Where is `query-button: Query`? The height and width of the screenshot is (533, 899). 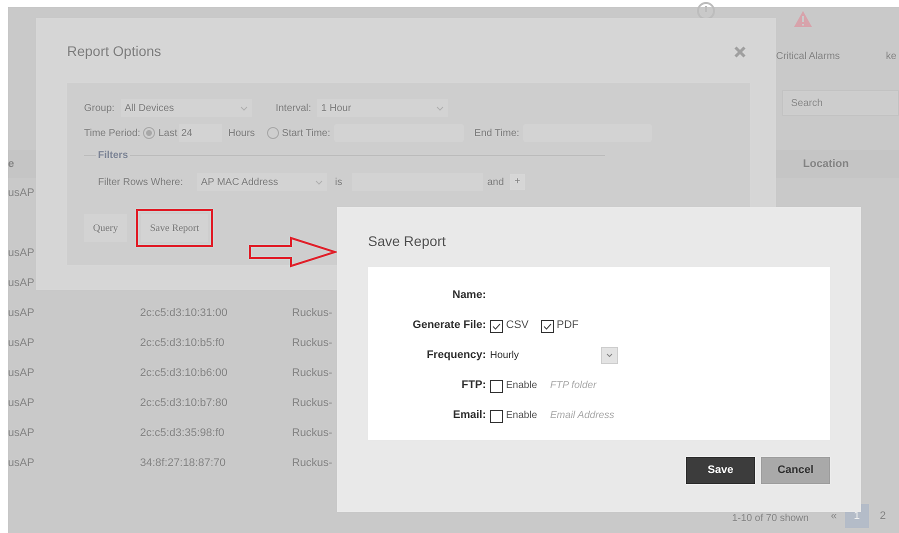 query-button: Query is located at coordinates (105, 228).